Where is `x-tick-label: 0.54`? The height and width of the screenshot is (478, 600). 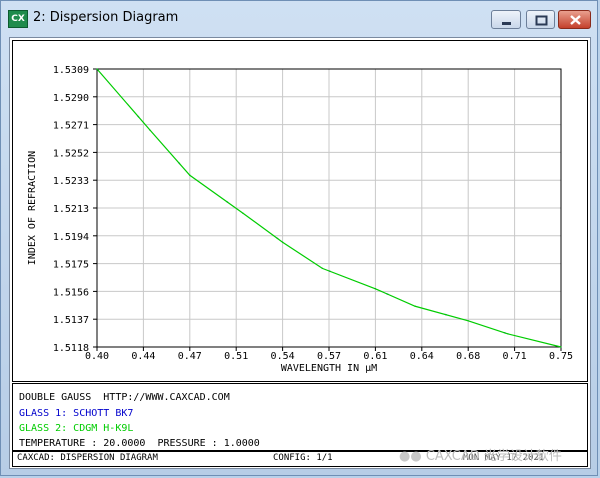
x-tick-label: 0.54 is located at coordinates (283, 356).